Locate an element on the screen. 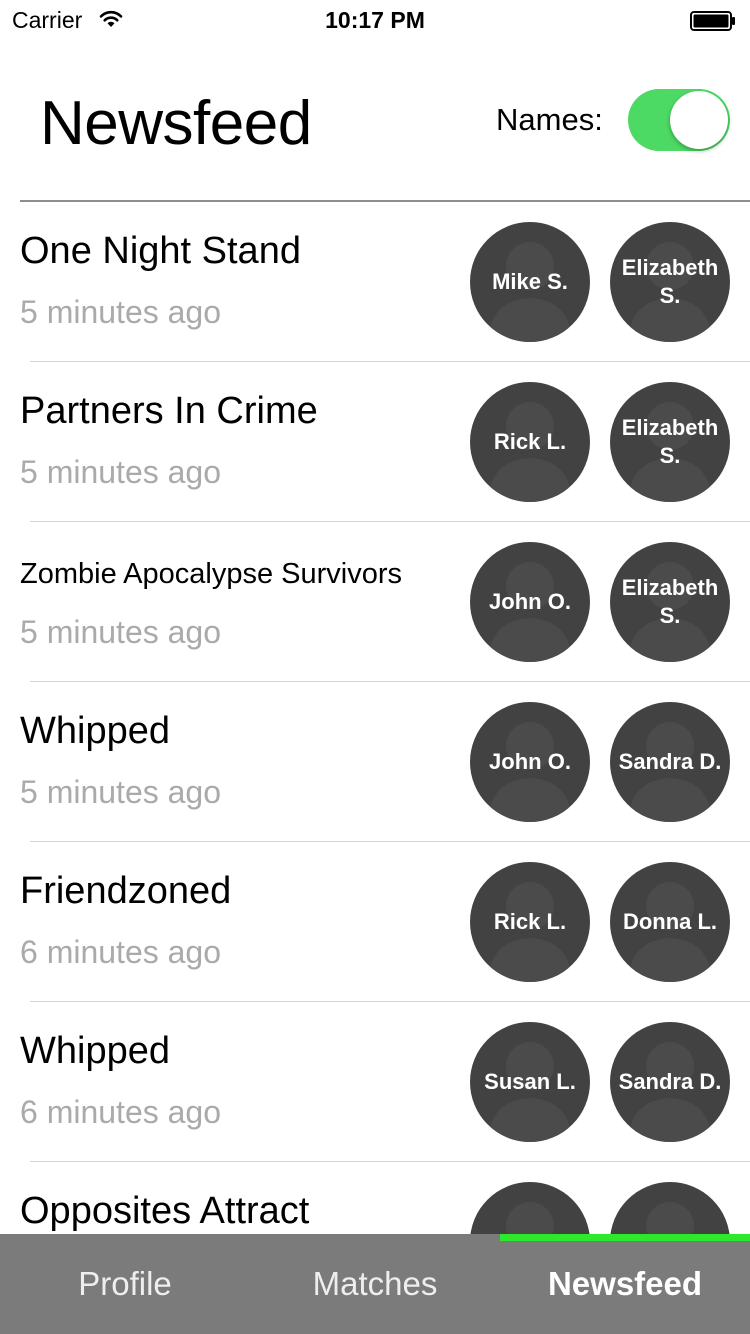  names-toggle-label: Names: is located at coordinates (549, 119).